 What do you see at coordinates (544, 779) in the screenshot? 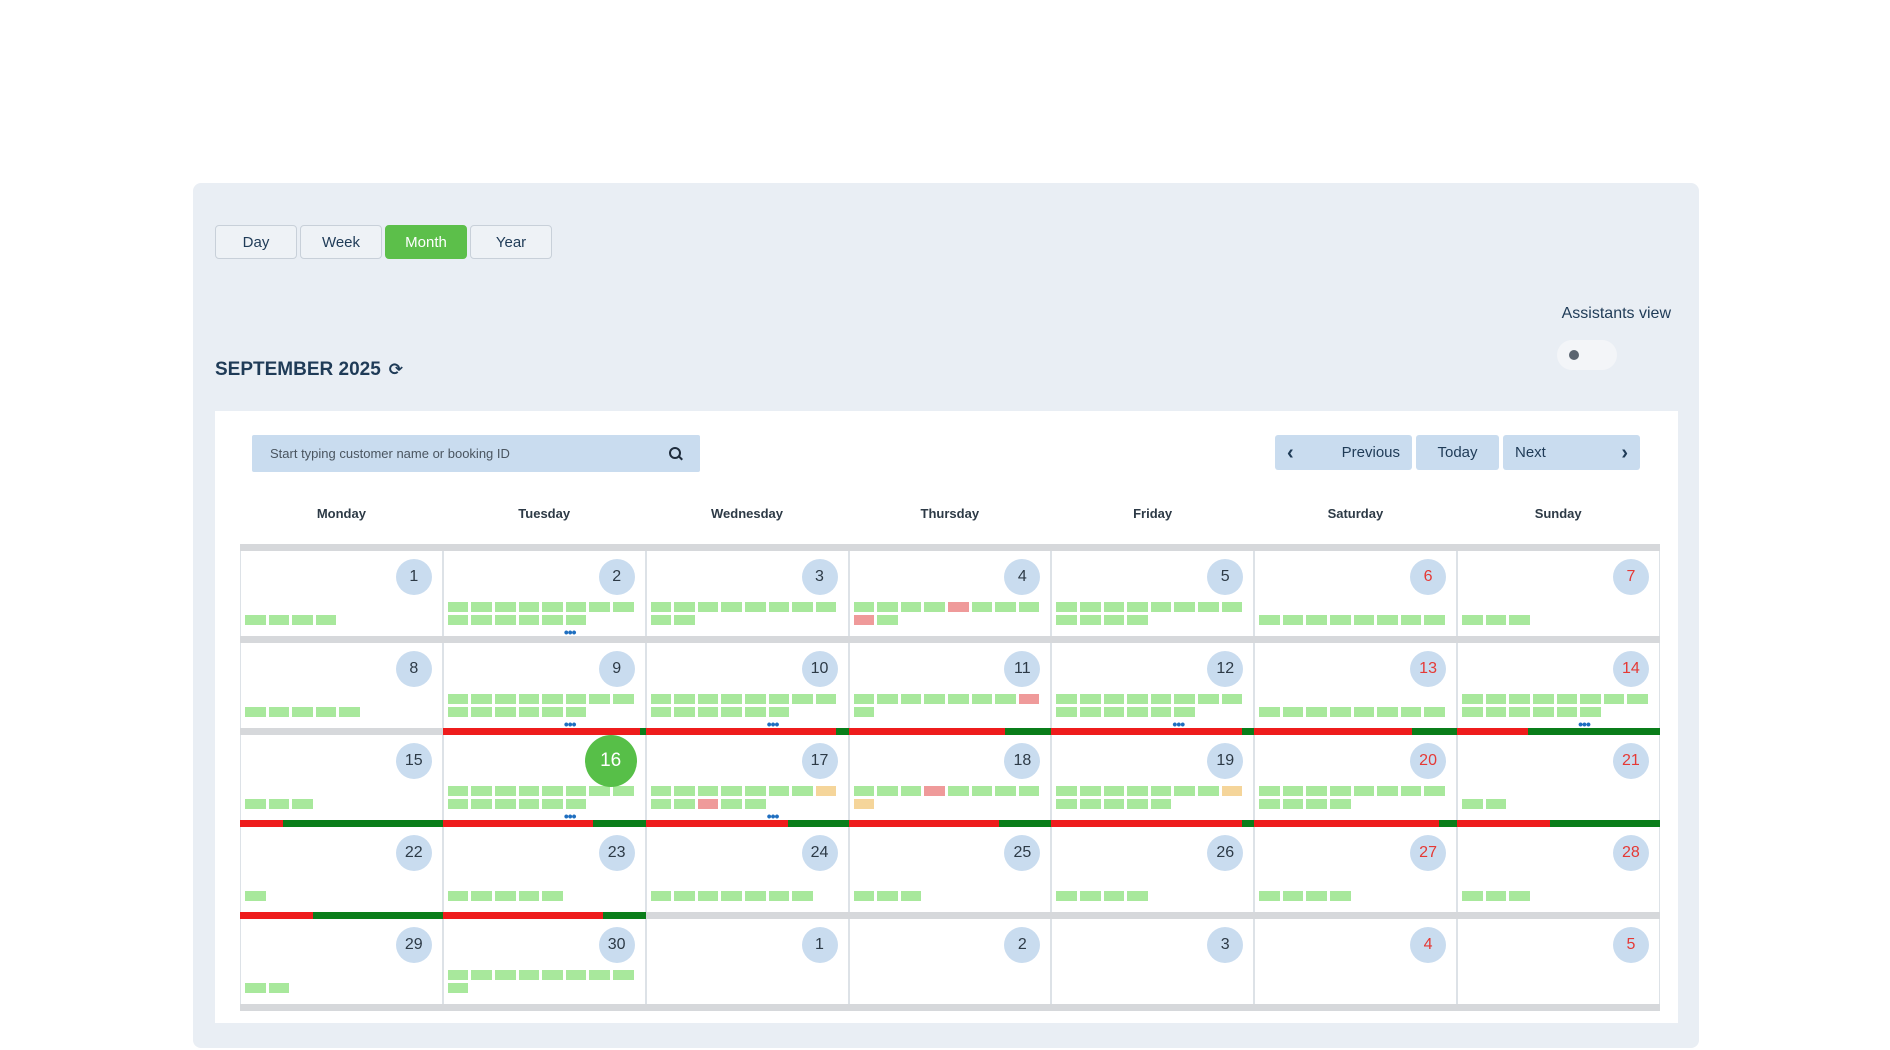
I see `day-cell: 16 •••` at bounding box center [544, 779].